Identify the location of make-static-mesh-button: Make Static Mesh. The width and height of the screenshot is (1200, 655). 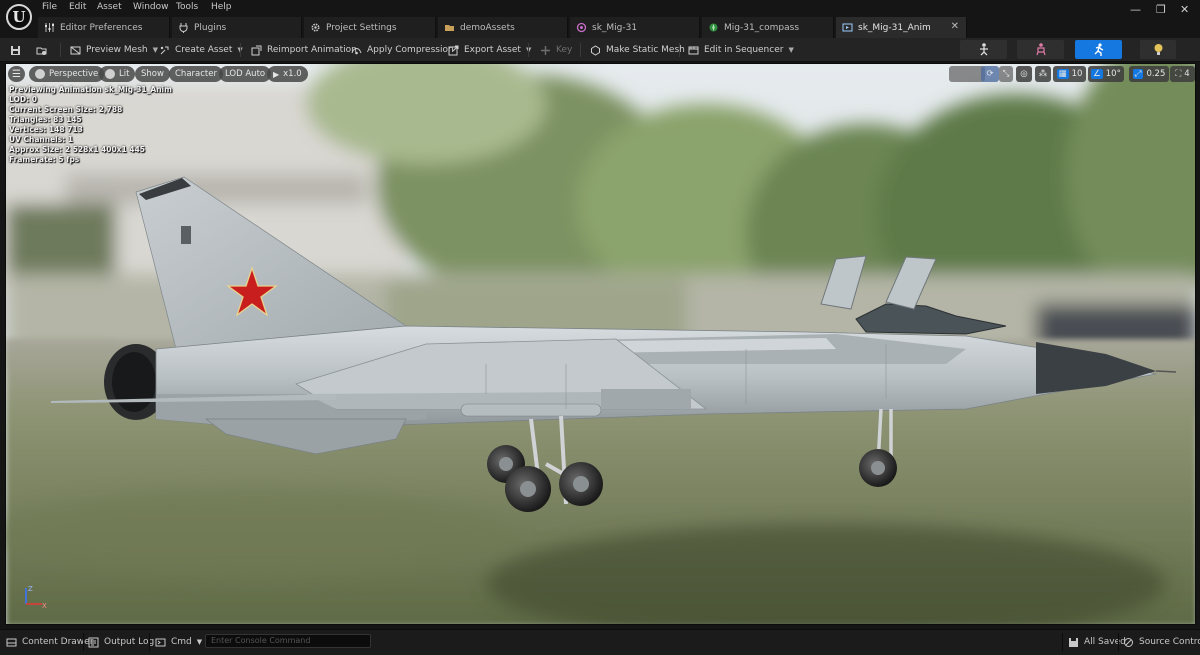
(637, 50).